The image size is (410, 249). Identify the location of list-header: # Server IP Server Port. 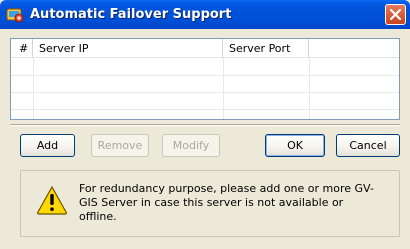
(205, 48).